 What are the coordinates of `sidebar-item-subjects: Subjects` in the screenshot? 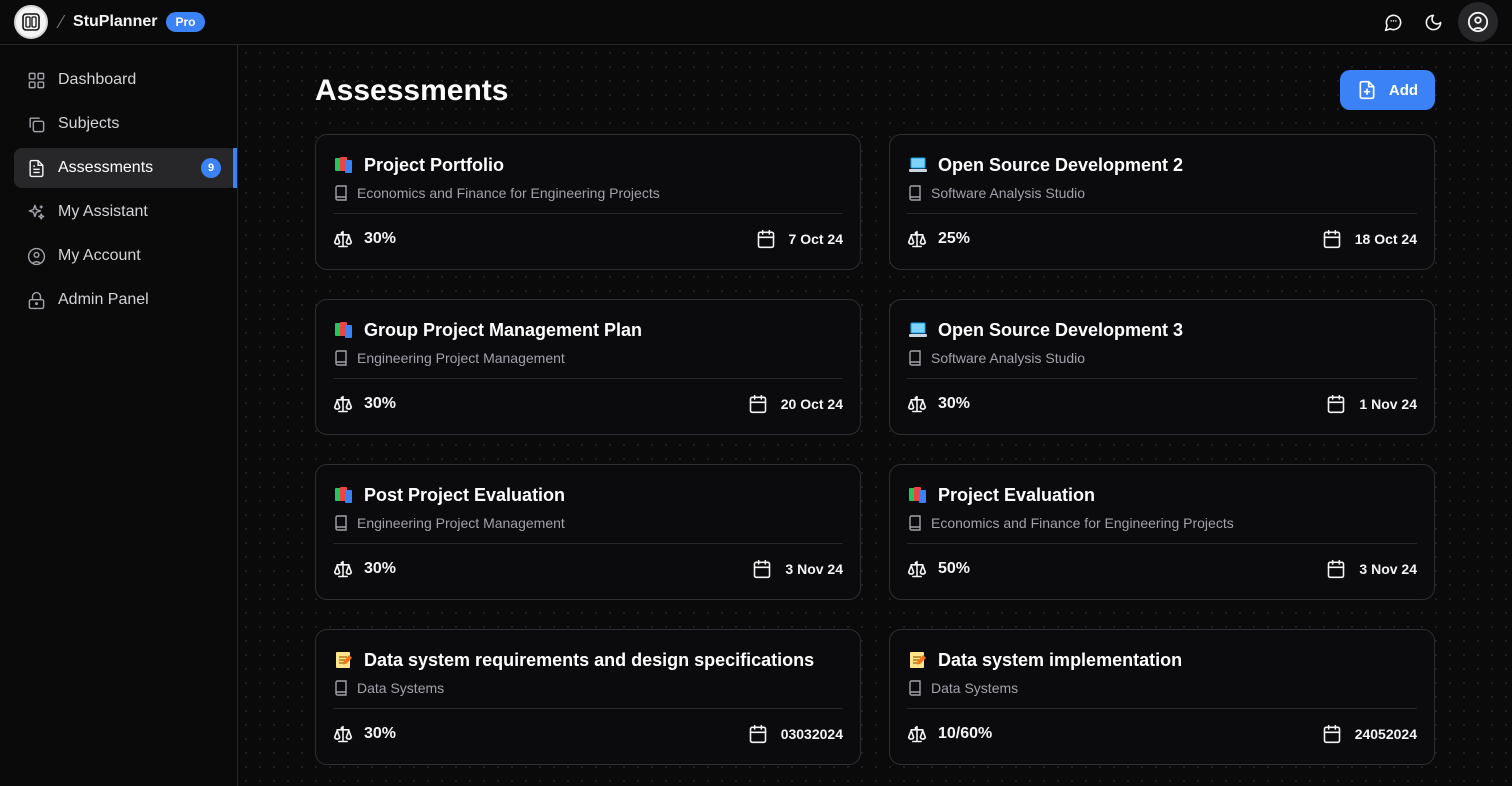 It's located at (118, 124).